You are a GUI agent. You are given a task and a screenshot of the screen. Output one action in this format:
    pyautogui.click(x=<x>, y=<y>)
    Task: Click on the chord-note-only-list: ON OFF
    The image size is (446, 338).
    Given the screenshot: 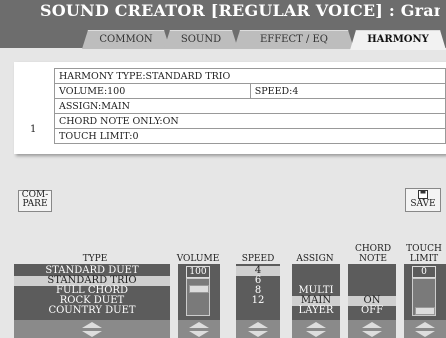 What is the action you would take?
    pyautogui.click(x=372, y=306)
    